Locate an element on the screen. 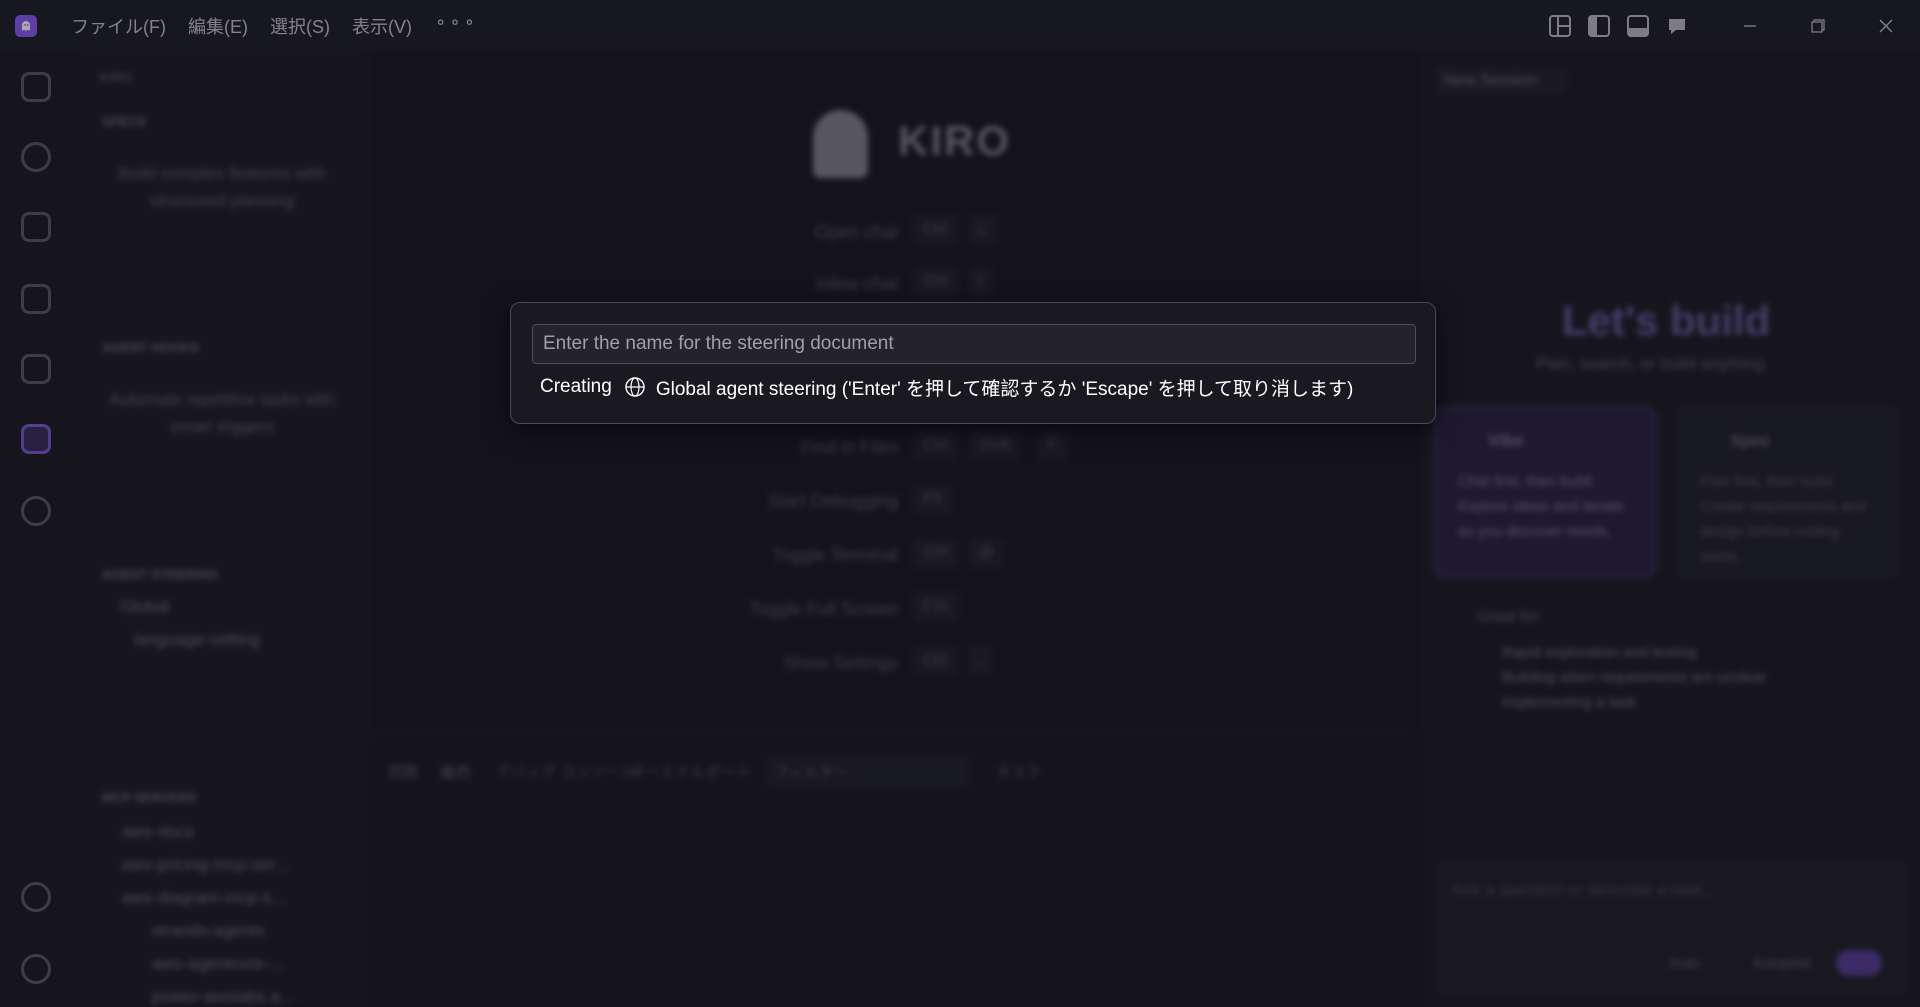 This screenshot has height=1007, width=1920. creating-label: Creating is located at coordinates (576, 386).